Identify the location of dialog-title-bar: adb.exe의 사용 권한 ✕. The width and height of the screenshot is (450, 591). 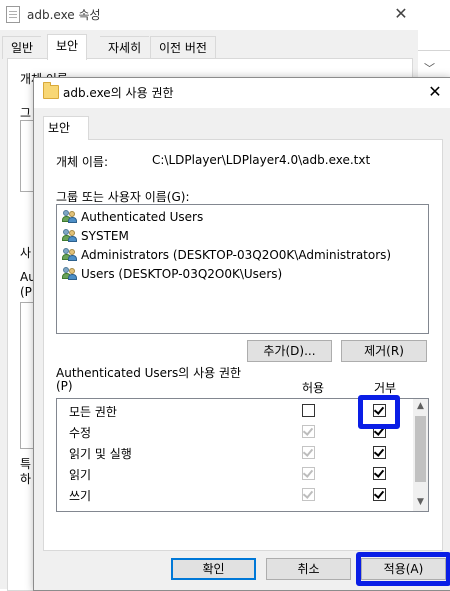
(242, 93).